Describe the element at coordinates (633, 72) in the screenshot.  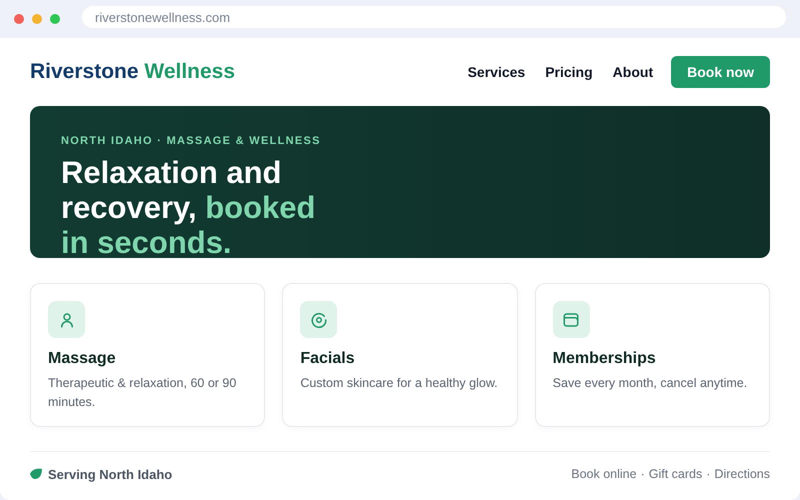
I see `nav-link: About` at that location.